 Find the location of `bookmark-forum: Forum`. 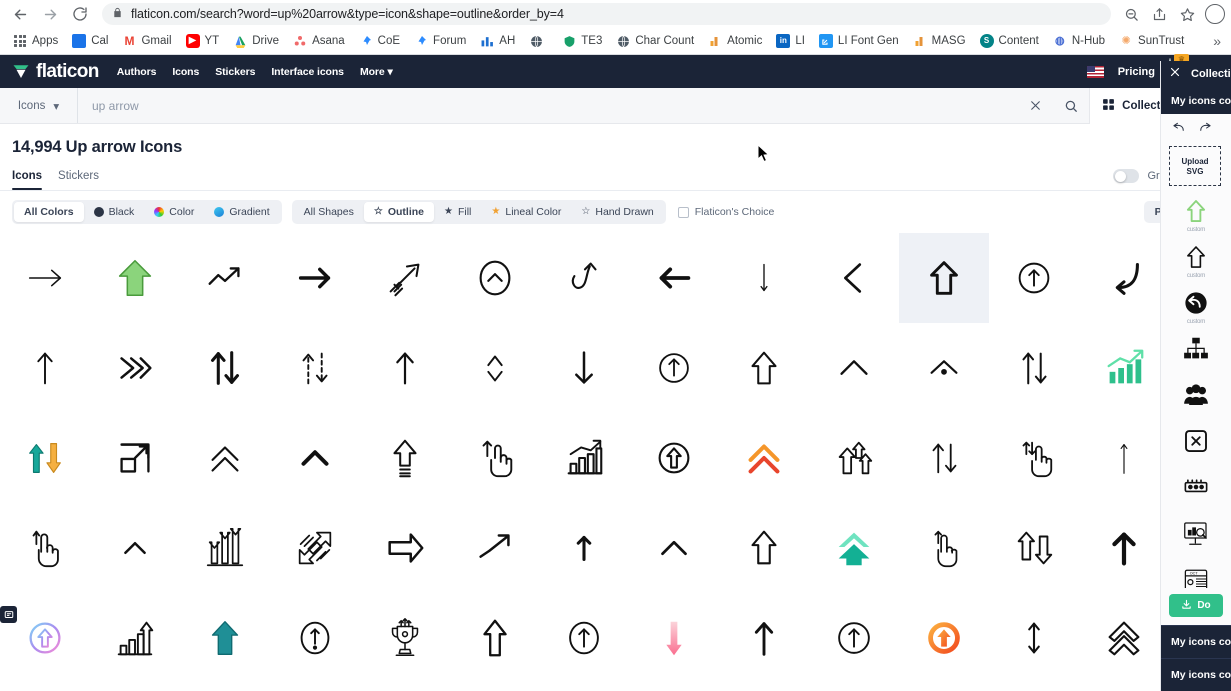

bookmark-forum: Forum is located at coordinates (440, 41).